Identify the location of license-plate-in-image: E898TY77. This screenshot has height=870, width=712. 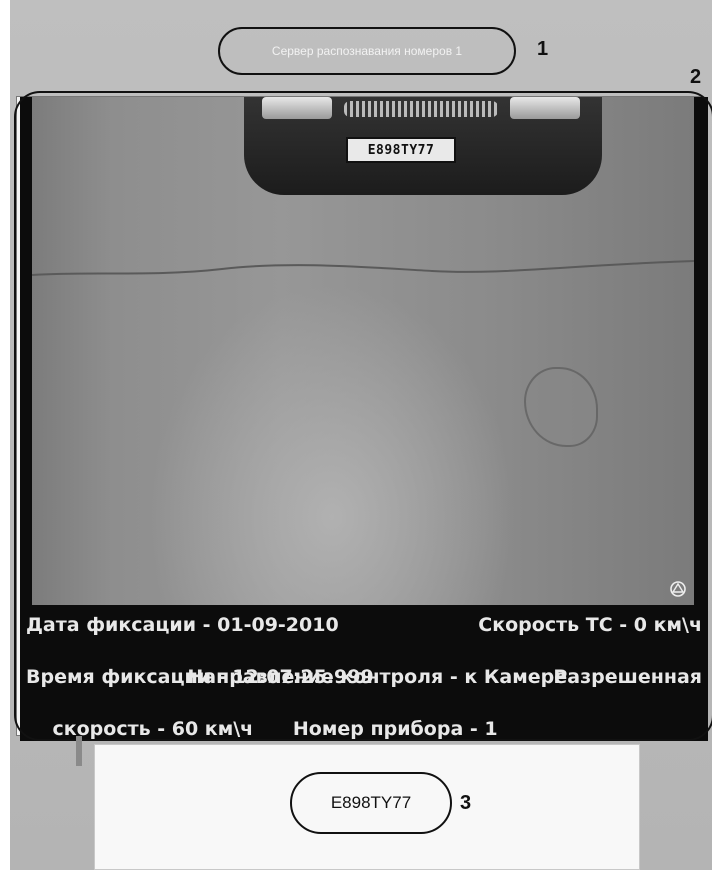
(401, 150).